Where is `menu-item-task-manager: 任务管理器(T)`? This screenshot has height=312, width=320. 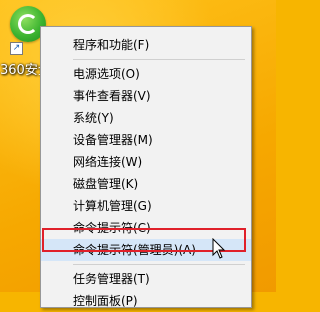 menu-item-task-manager: 任务管理器(T) is located at coordinates (146, 279).